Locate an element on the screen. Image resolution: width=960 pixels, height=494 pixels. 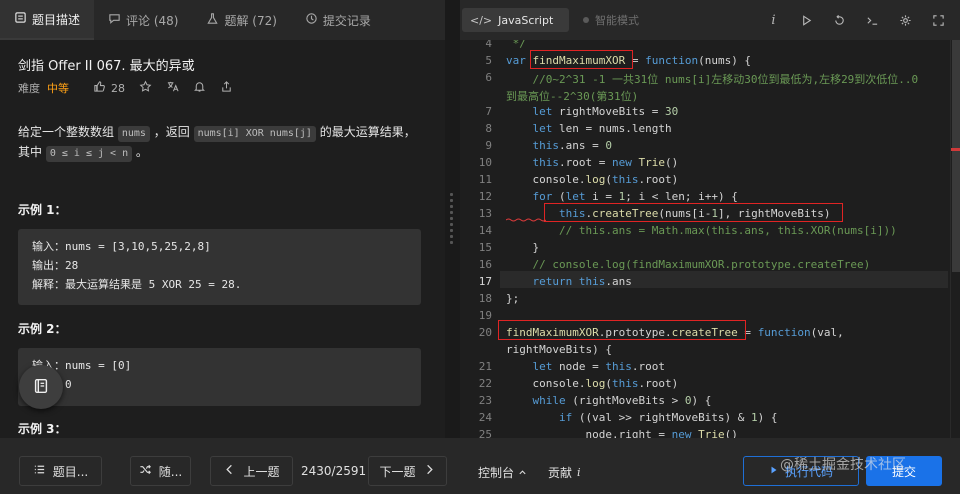
tab-label: 评论 (48) is located at coordinates (152, 20).